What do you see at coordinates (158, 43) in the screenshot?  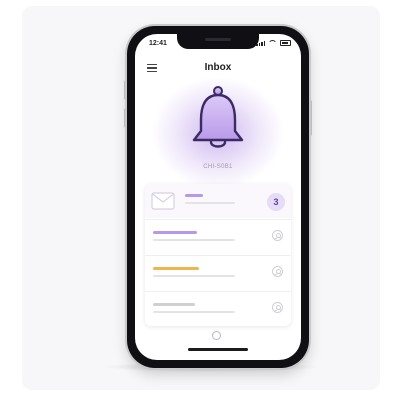 I see `status-time: 12:41` at bounding box center [158, 43].